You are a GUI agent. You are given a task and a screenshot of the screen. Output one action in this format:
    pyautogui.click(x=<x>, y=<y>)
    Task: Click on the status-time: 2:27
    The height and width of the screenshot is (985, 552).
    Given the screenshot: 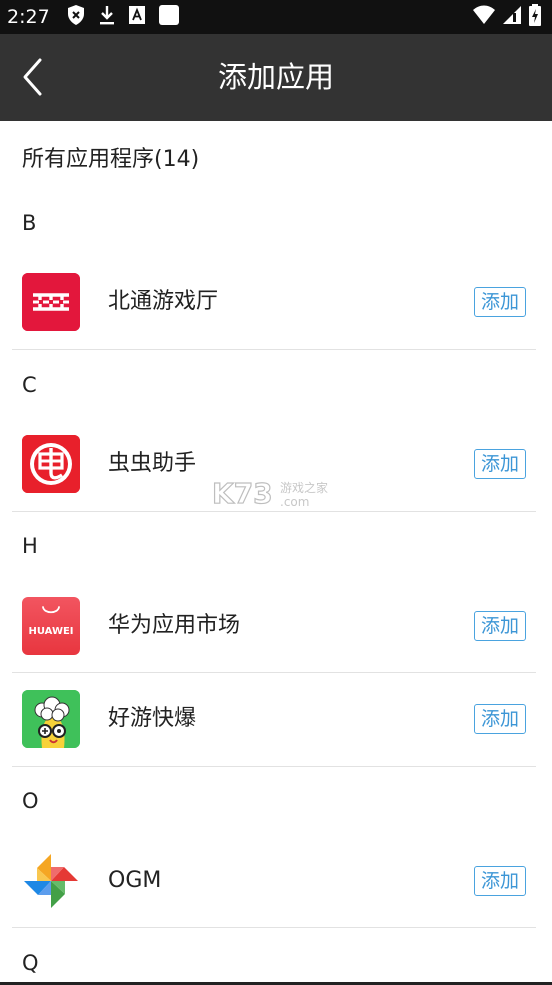 What is the action you would take?
    pyautogui.click(x=28, y=17)
    